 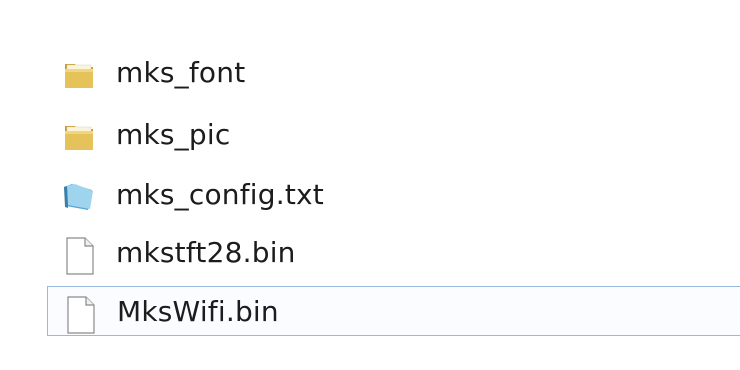 I want to click on file-name: MksWifi.bin, so click(x=198, y=311).